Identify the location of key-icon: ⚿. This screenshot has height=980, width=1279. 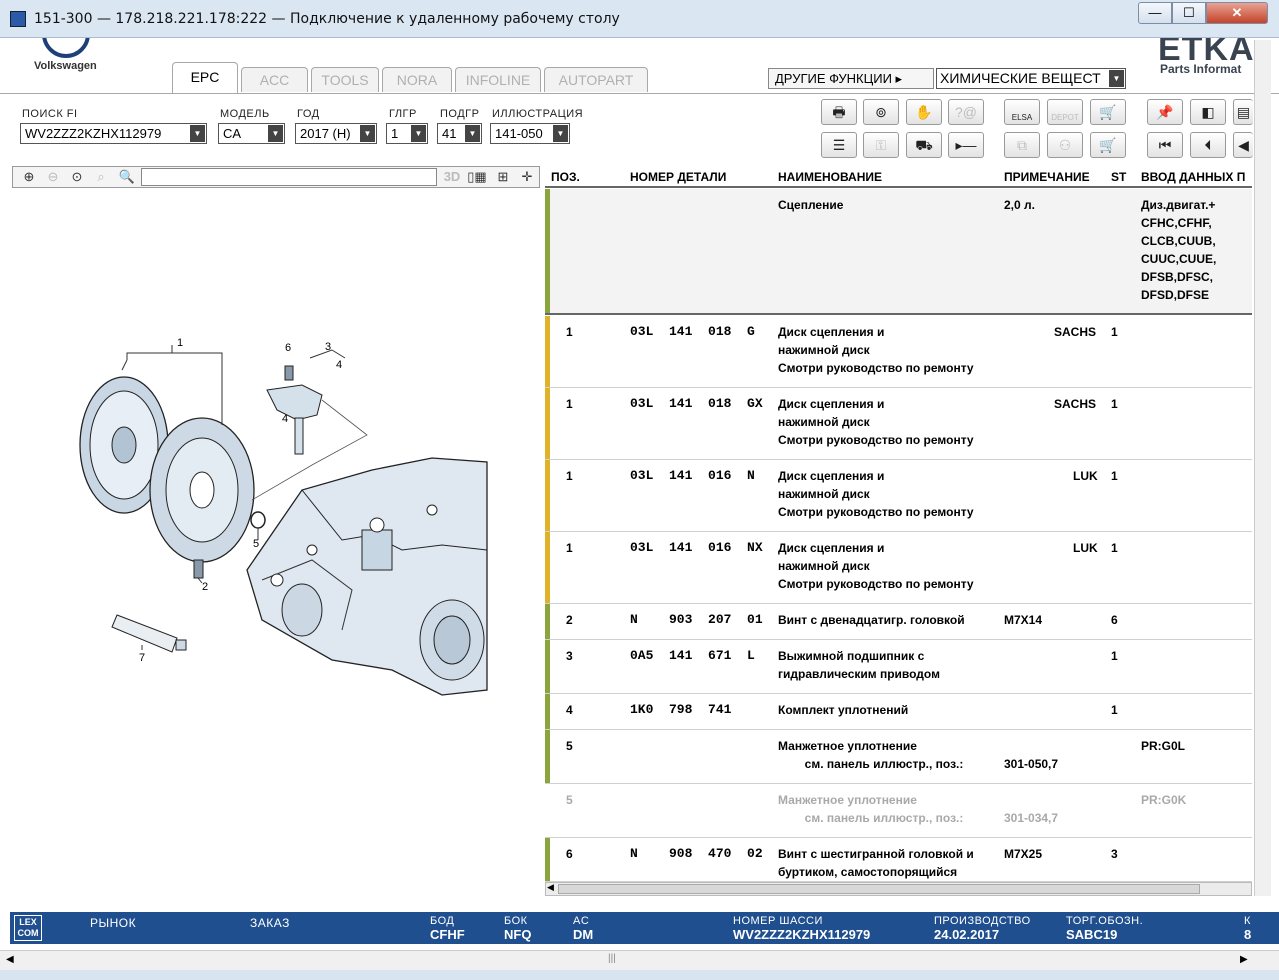
(881, 145).